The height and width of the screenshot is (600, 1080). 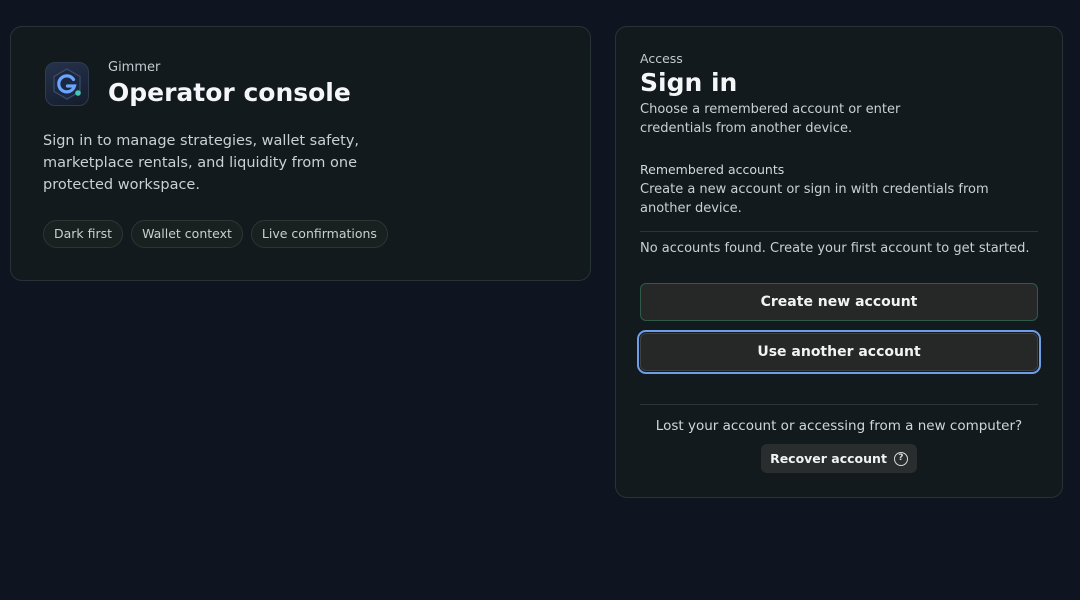 What do you see at coordinates (67, 84) in the screenshot?
I see `gimmer-logo-icon` at bounding box center [67, 84].